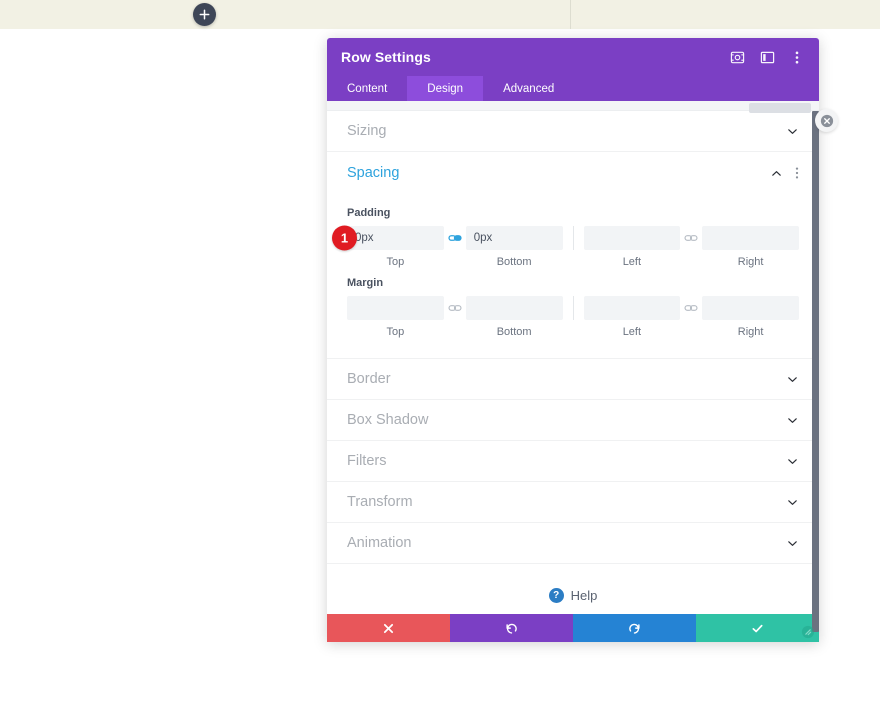 This screenshot has height=720, width=880. What do you see at coordinates (632, 238) in the screenshot?
I see `padding-left-input` at bounding box center [632, 238].